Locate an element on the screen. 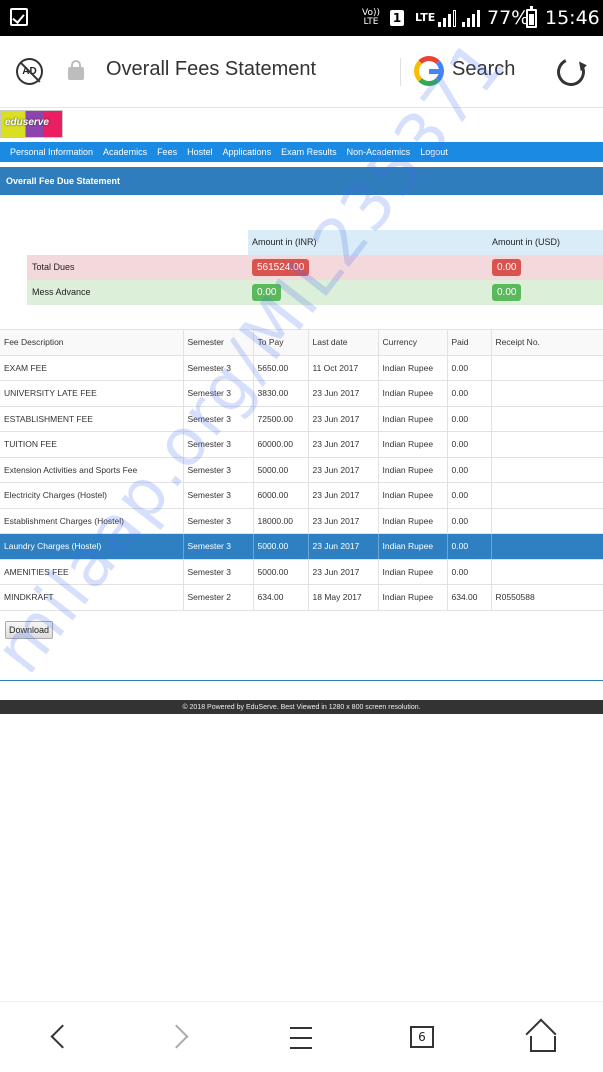  cell-fee-description: EXAM FEE is located at coordinates (92, 368).